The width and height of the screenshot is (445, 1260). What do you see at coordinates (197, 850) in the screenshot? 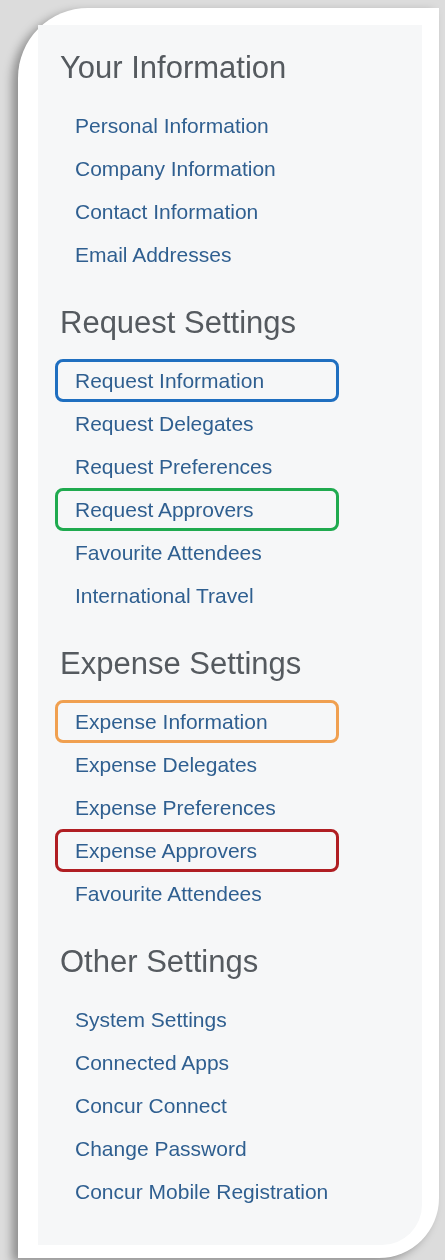
I see `settings-link: Expense Approvers` at bounding box center [197, 850].